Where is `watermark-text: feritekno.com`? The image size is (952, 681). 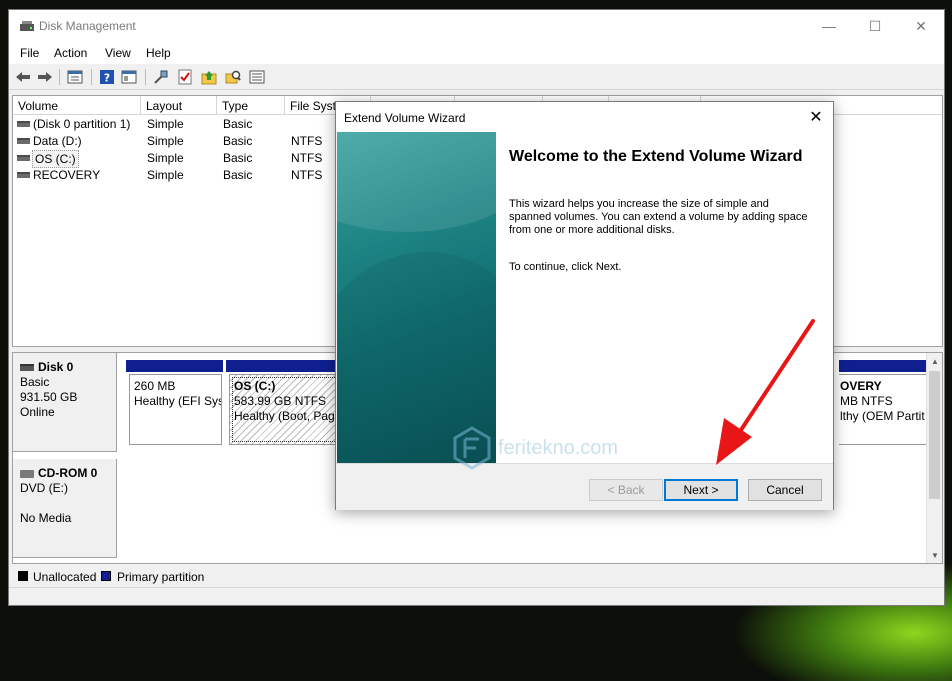 watermark-text: feritekno.com is located at coordinates (558, 447).